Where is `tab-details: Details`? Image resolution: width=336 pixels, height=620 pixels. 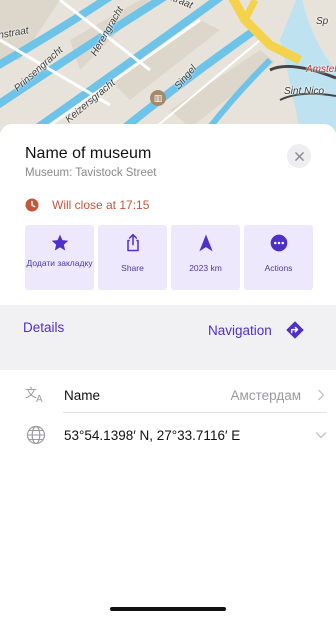 tab-details: Details is located at coordinates (43, 327).